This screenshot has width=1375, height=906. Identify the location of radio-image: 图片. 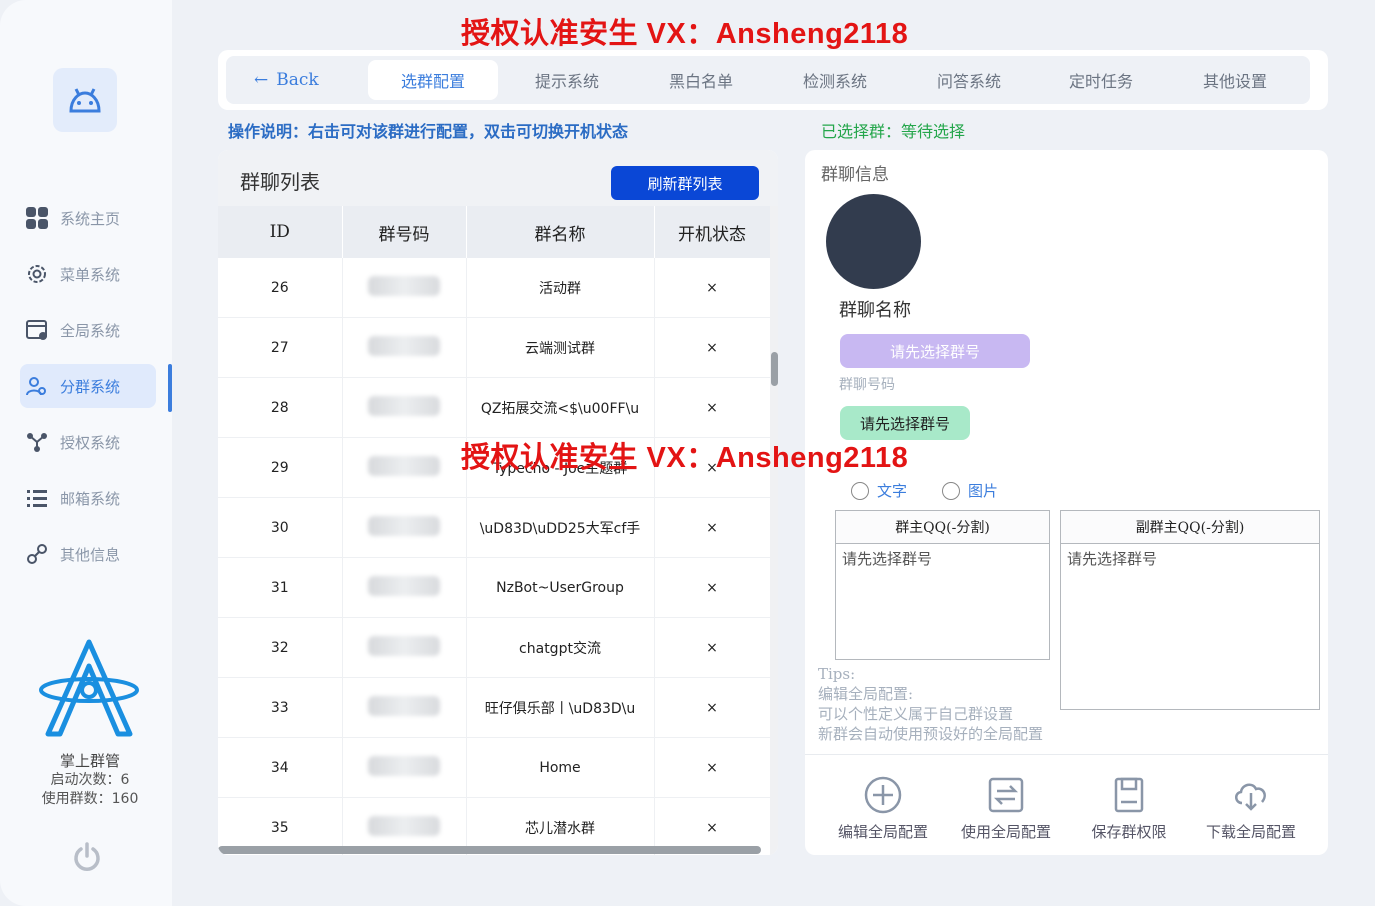
(970, 490).